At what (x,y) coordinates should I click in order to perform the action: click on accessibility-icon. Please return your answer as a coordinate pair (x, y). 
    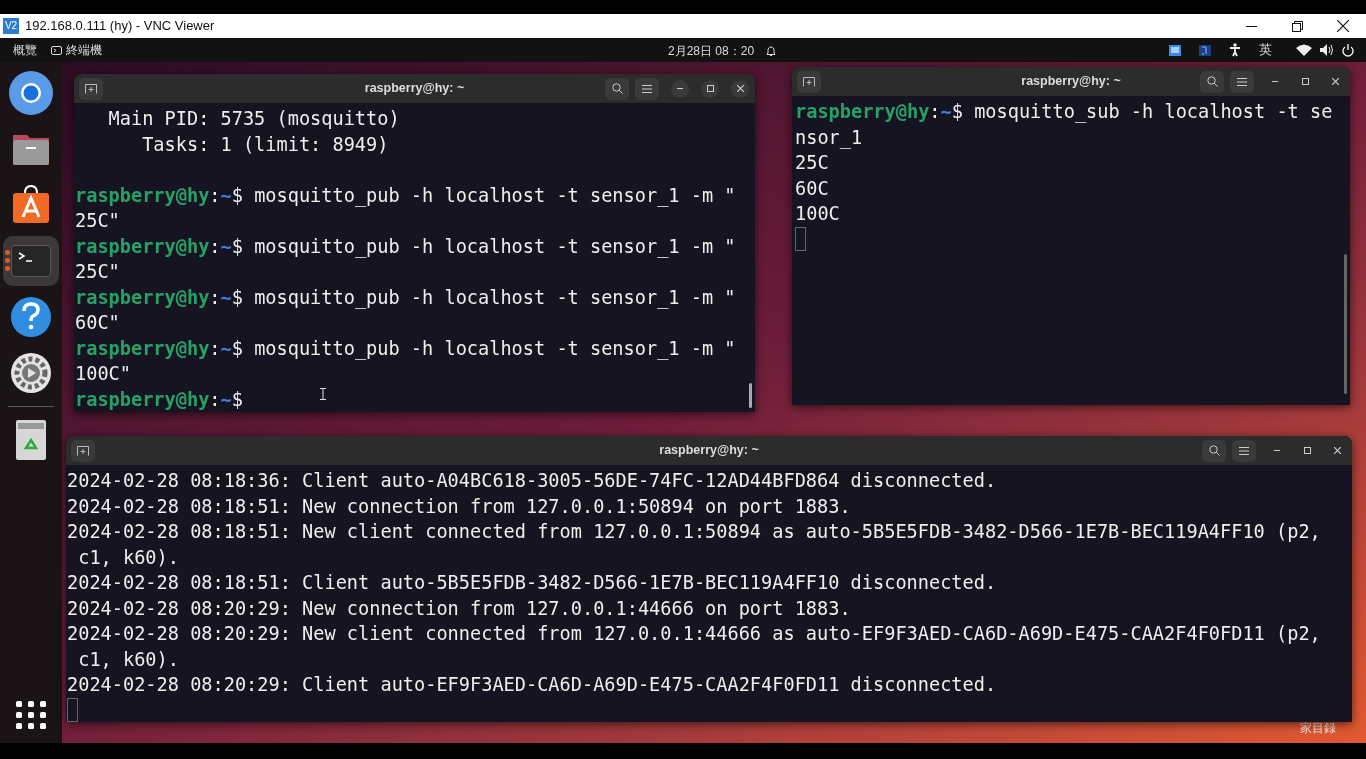
    Looking at the image, I should click on (1235, 50).